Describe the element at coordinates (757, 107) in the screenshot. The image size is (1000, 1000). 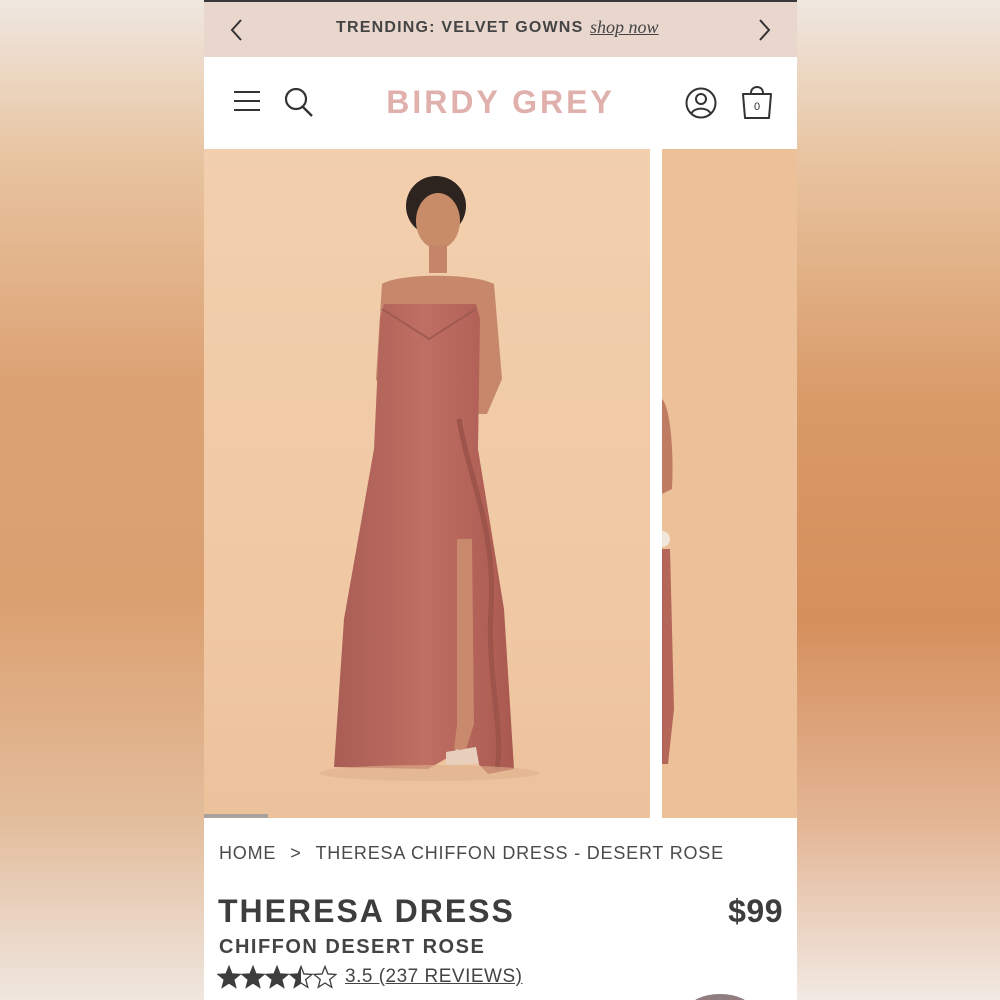
I see `cart-count: 0` at that location.